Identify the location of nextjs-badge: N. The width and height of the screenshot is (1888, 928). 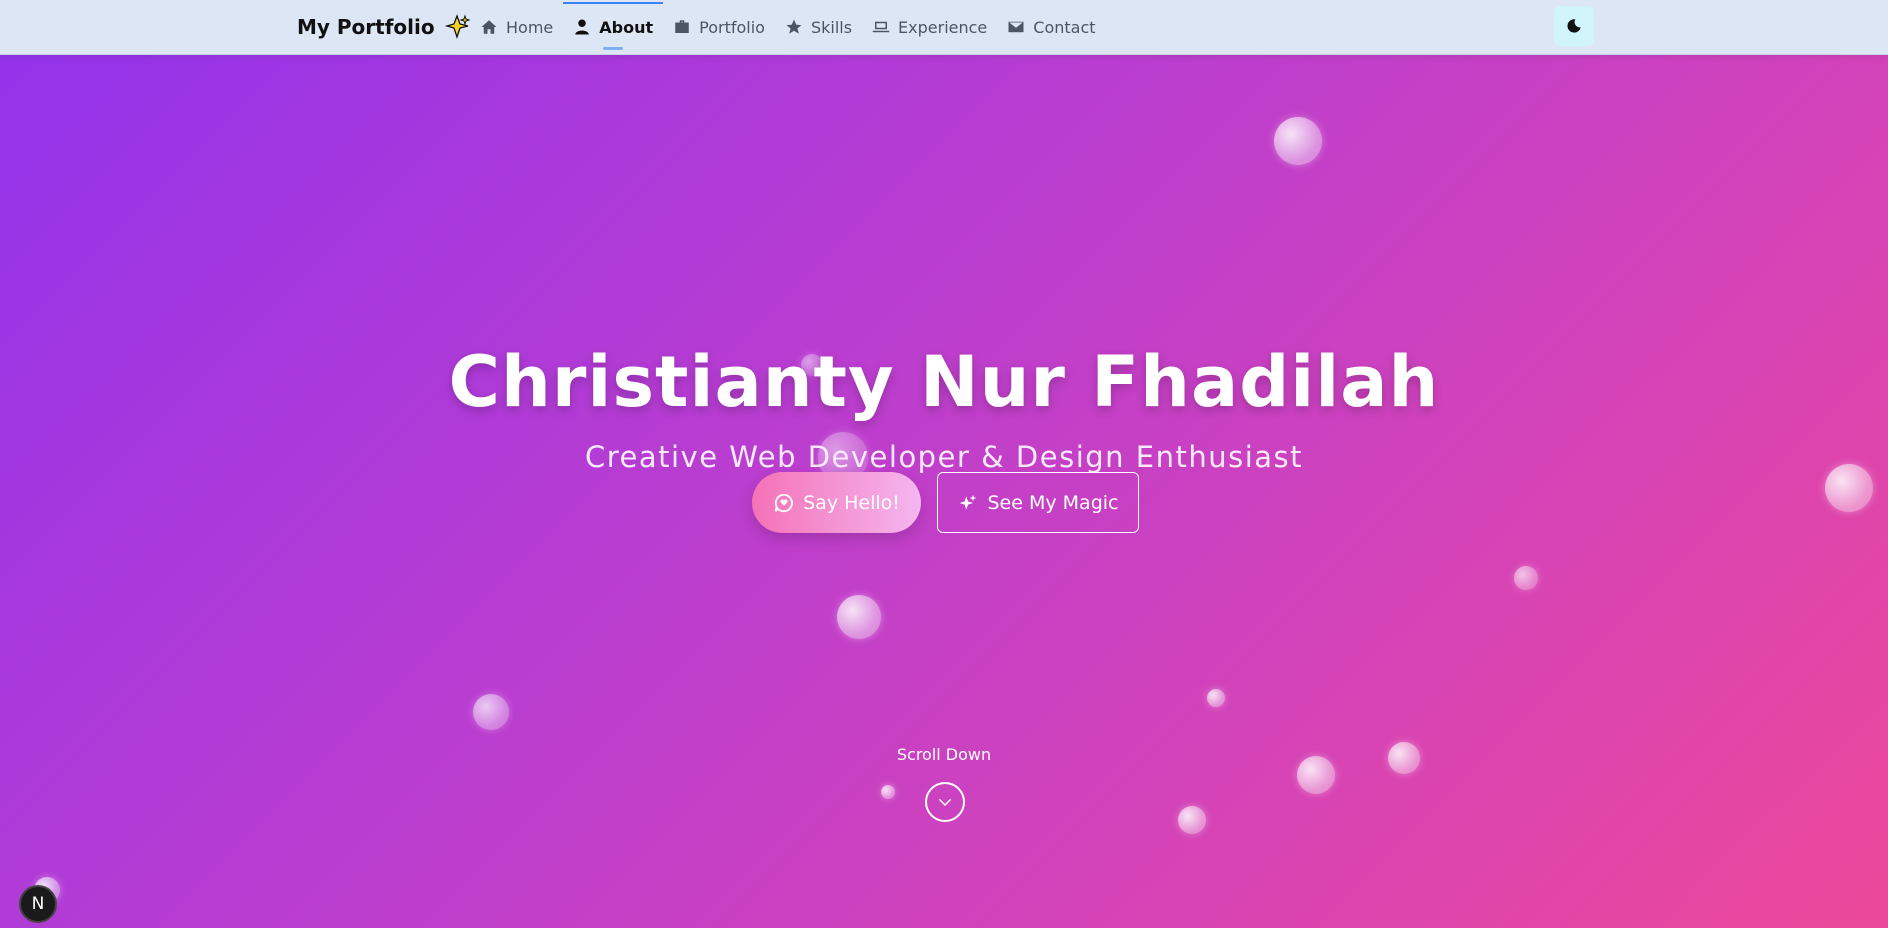
(38, 904).